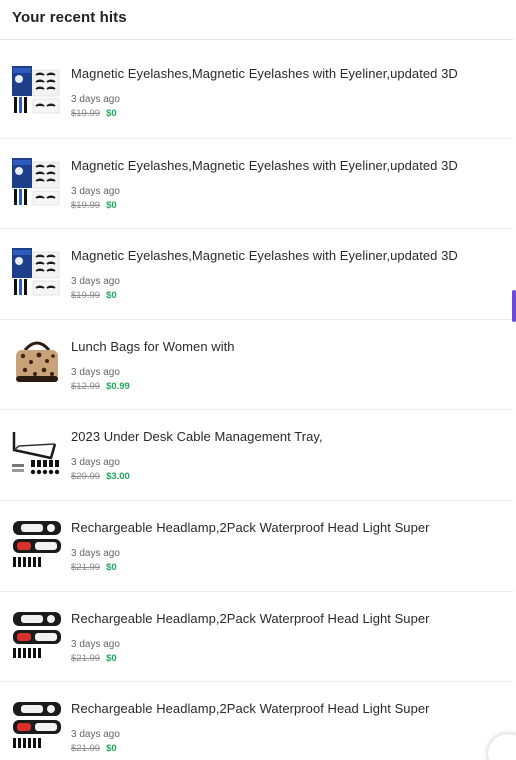 The width and height of the screenshot is (516, 760). Describe the element at coordinates (37, 452) in the screenshot. I see `cable-tray-image` at that location.